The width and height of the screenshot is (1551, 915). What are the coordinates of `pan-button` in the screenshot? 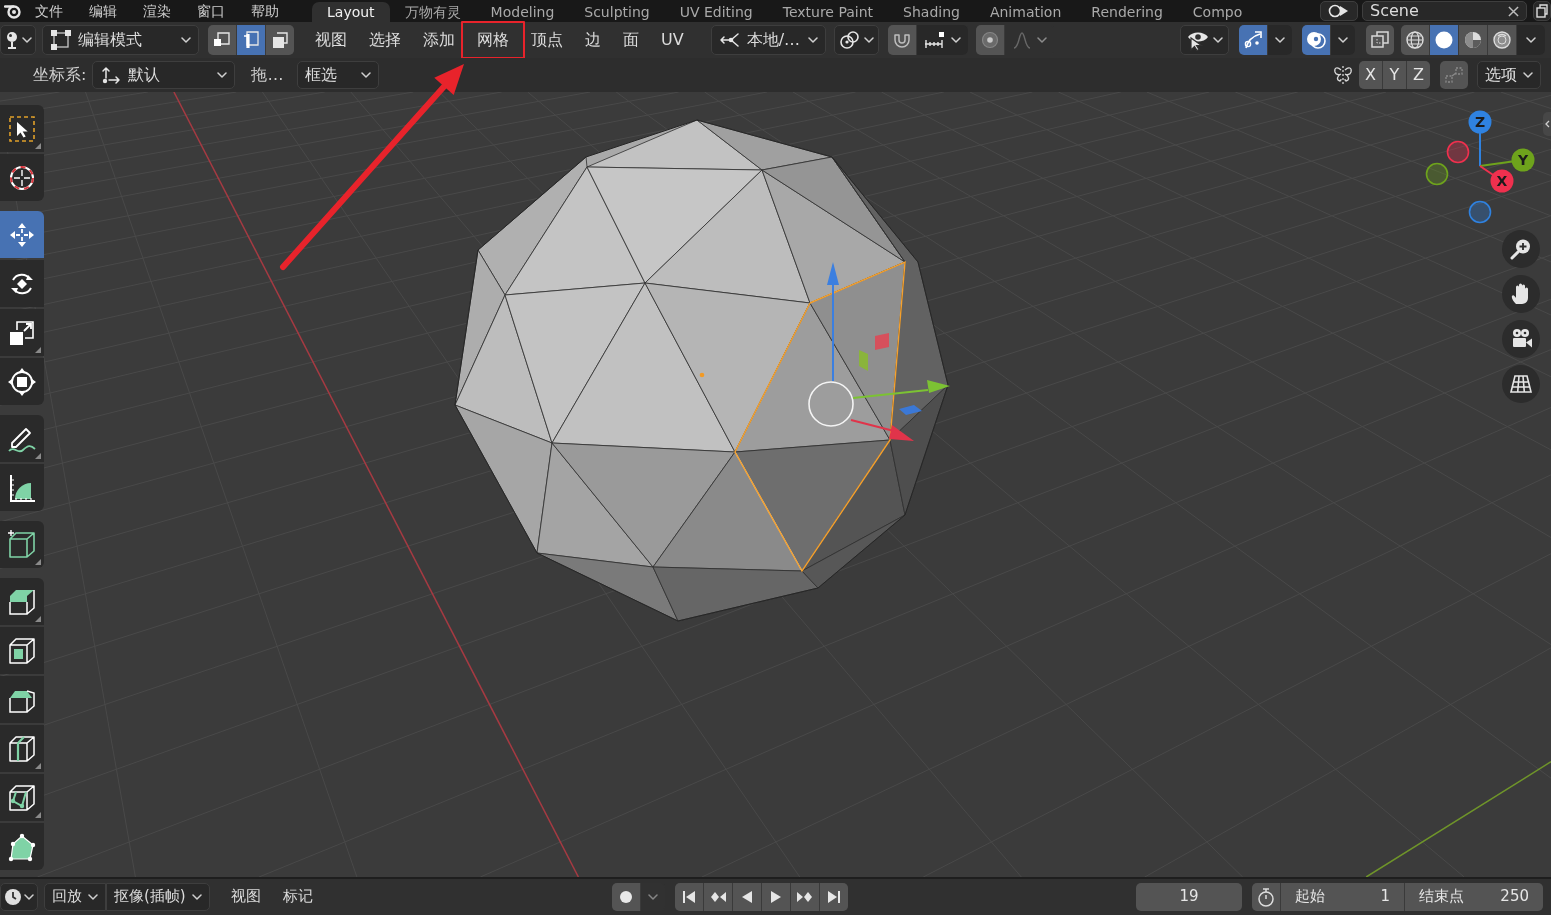 It's located at (1521, 294).